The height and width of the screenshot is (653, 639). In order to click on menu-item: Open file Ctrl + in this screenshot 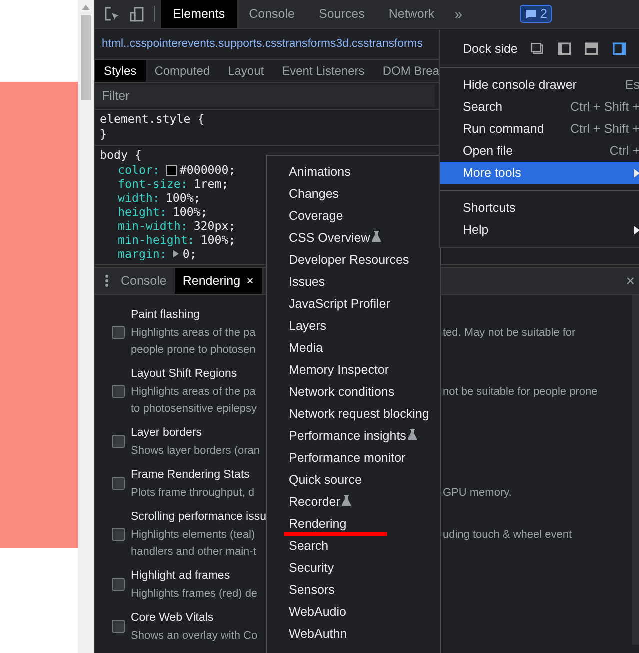, I will do `click(539, 151)`.